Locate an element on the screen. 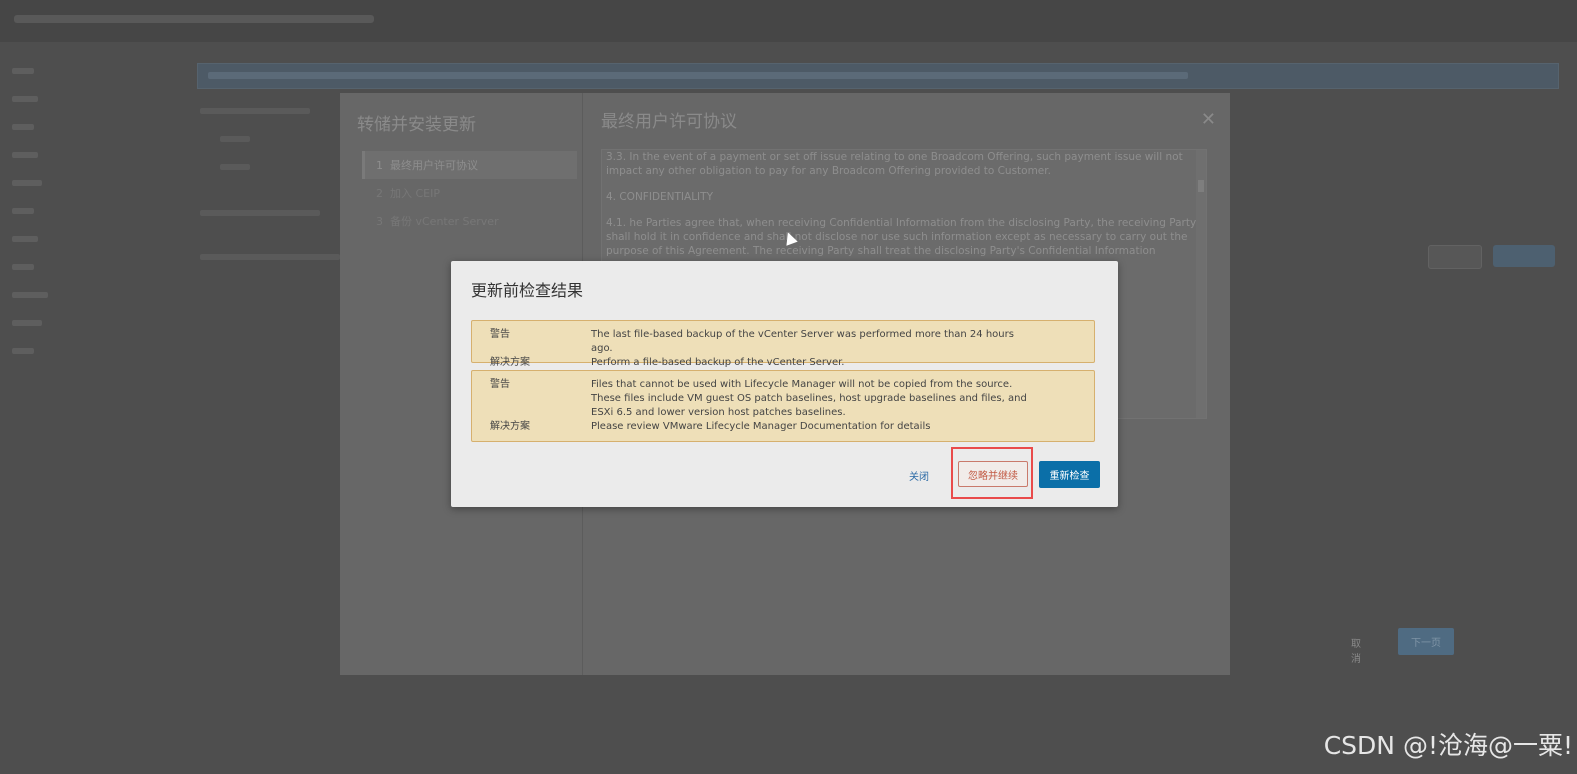  scrollbar-thumb is located at coordinates (1201, 186).